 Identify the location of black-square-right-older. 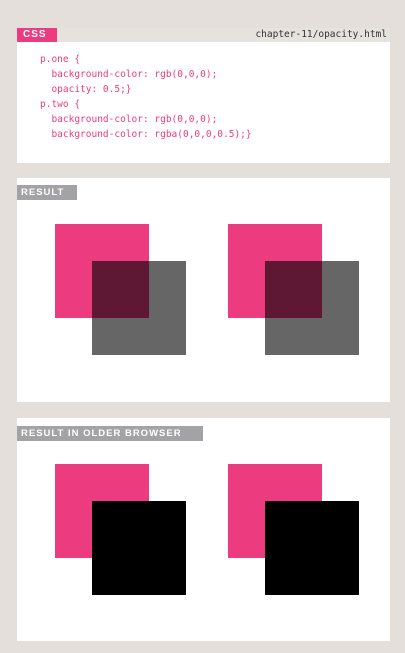
(312, 548).